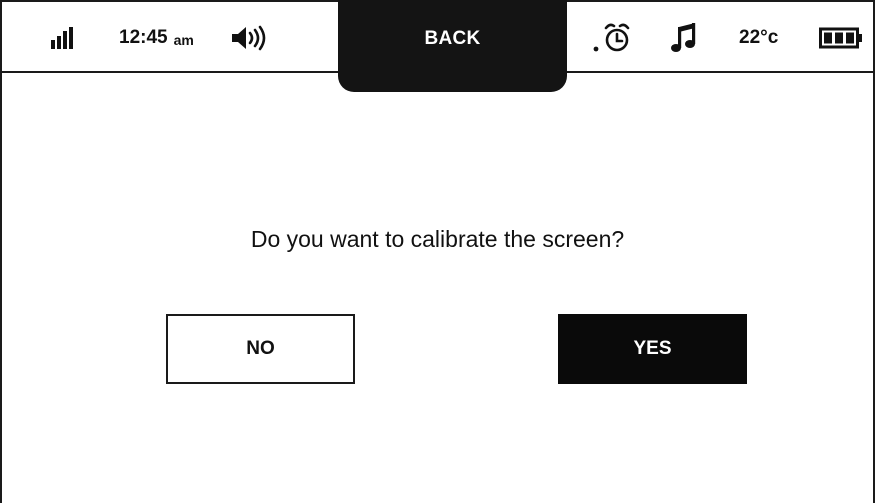 This screenshot has height=503, width=875. Describe the element at coordinates (183, 39) in the screenshot. I see `clock-ampm: am` at that location.